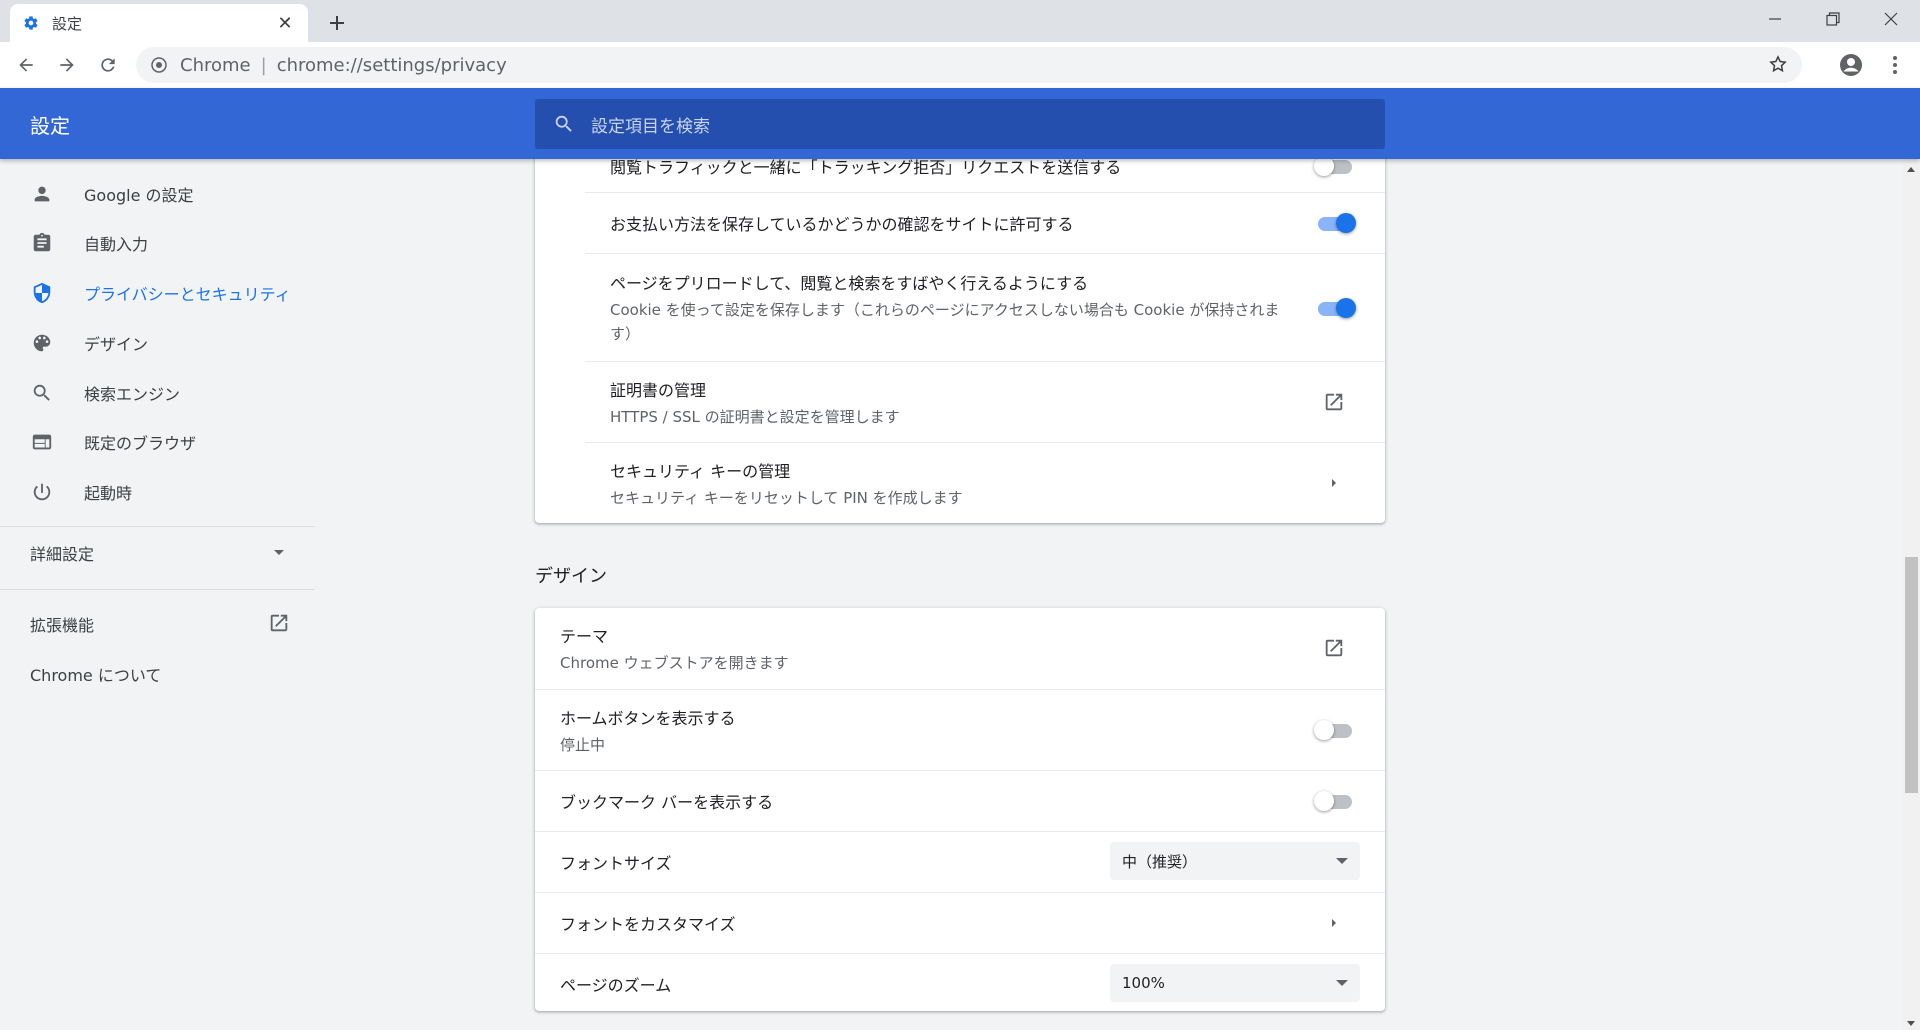  I want to click on search-placeholder: 設定項目を検索, so click(650, 126).